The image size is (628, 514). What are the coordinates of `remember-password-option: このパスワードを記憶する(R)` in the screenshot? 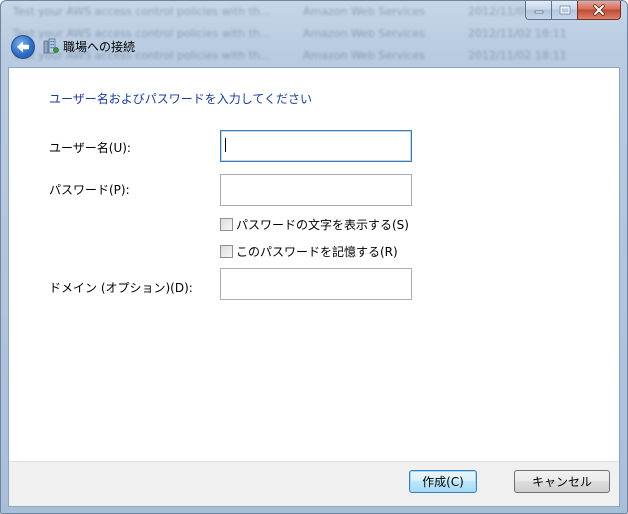 It's located at (309, 251).